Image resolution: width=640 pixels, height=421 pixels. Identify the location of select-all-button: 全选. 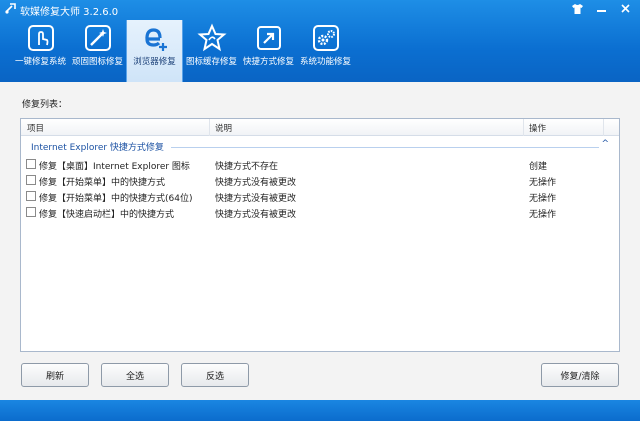
(135, 375).